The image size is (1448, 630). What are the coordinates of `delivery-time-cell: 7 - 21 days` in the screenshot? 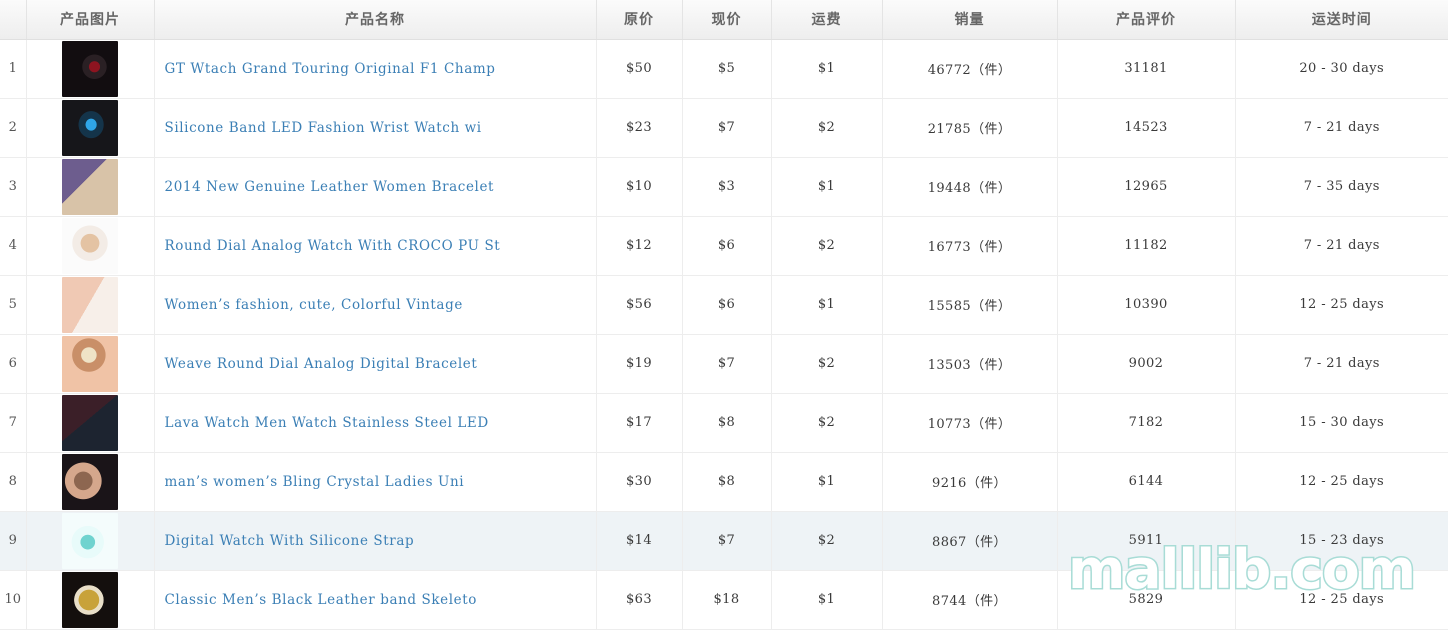 It's located at (1341, 246).